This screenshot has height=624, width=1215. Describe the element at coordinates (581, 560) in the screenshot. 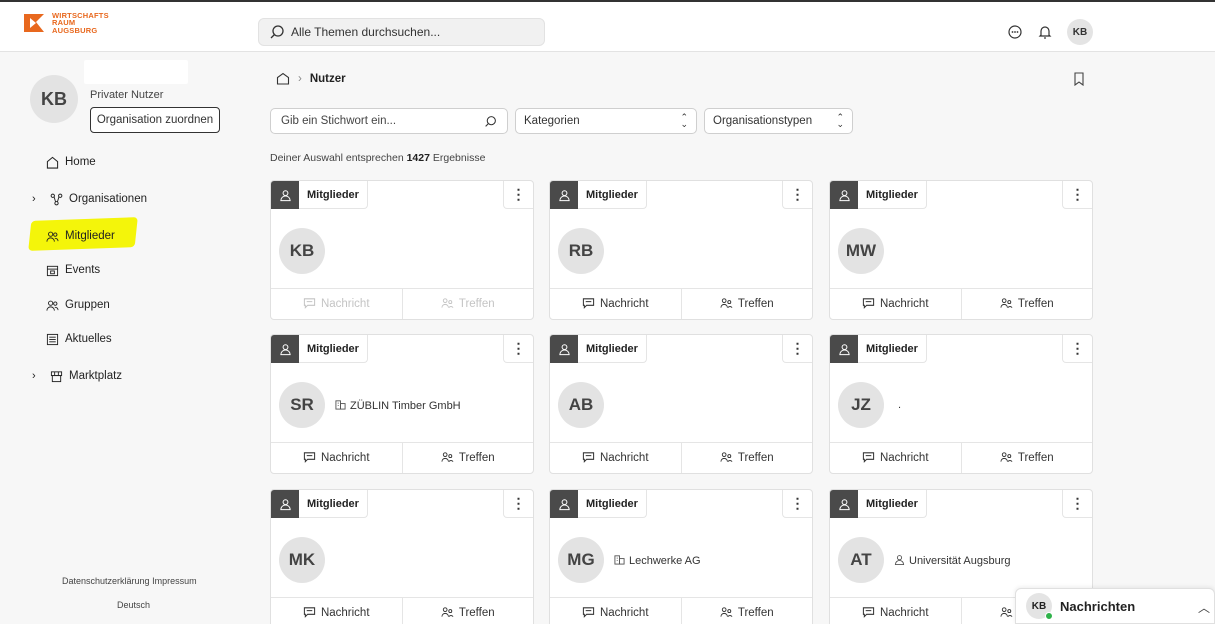

I see `member-avatar: MG` at that location.